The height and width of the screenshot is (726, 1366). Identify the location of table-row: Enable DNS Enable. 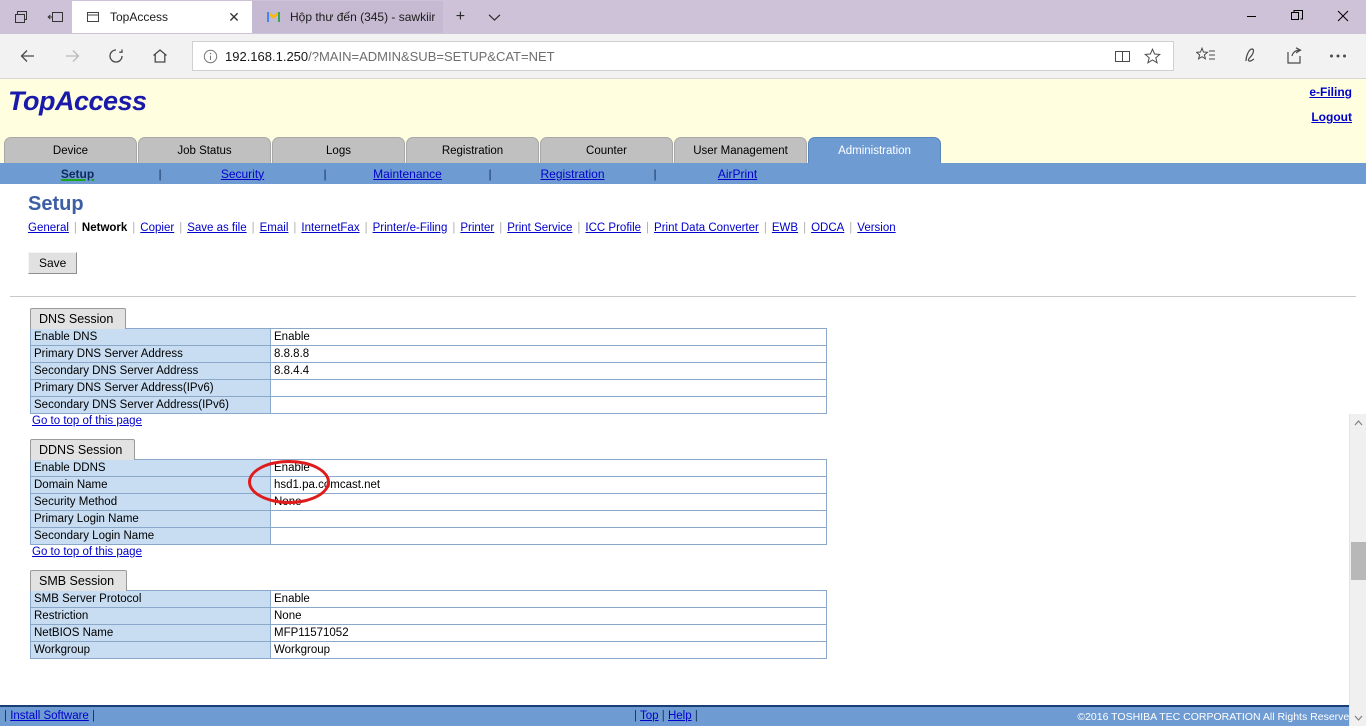
(428, 337).